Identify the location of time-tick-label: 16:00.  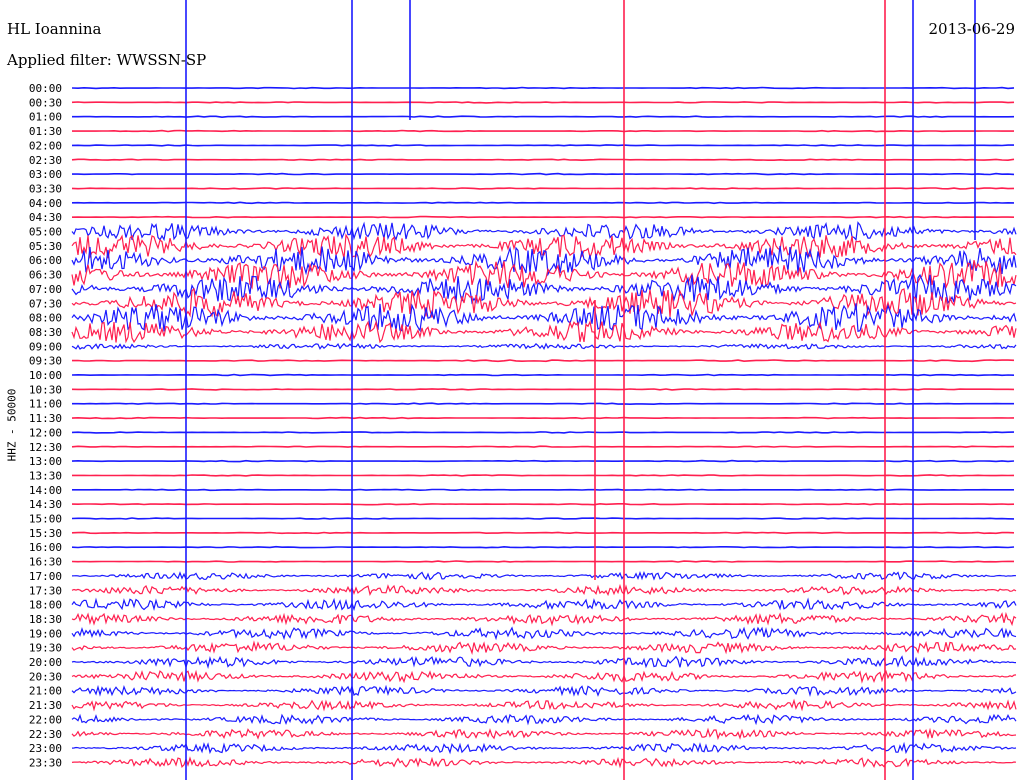
(45, 547).